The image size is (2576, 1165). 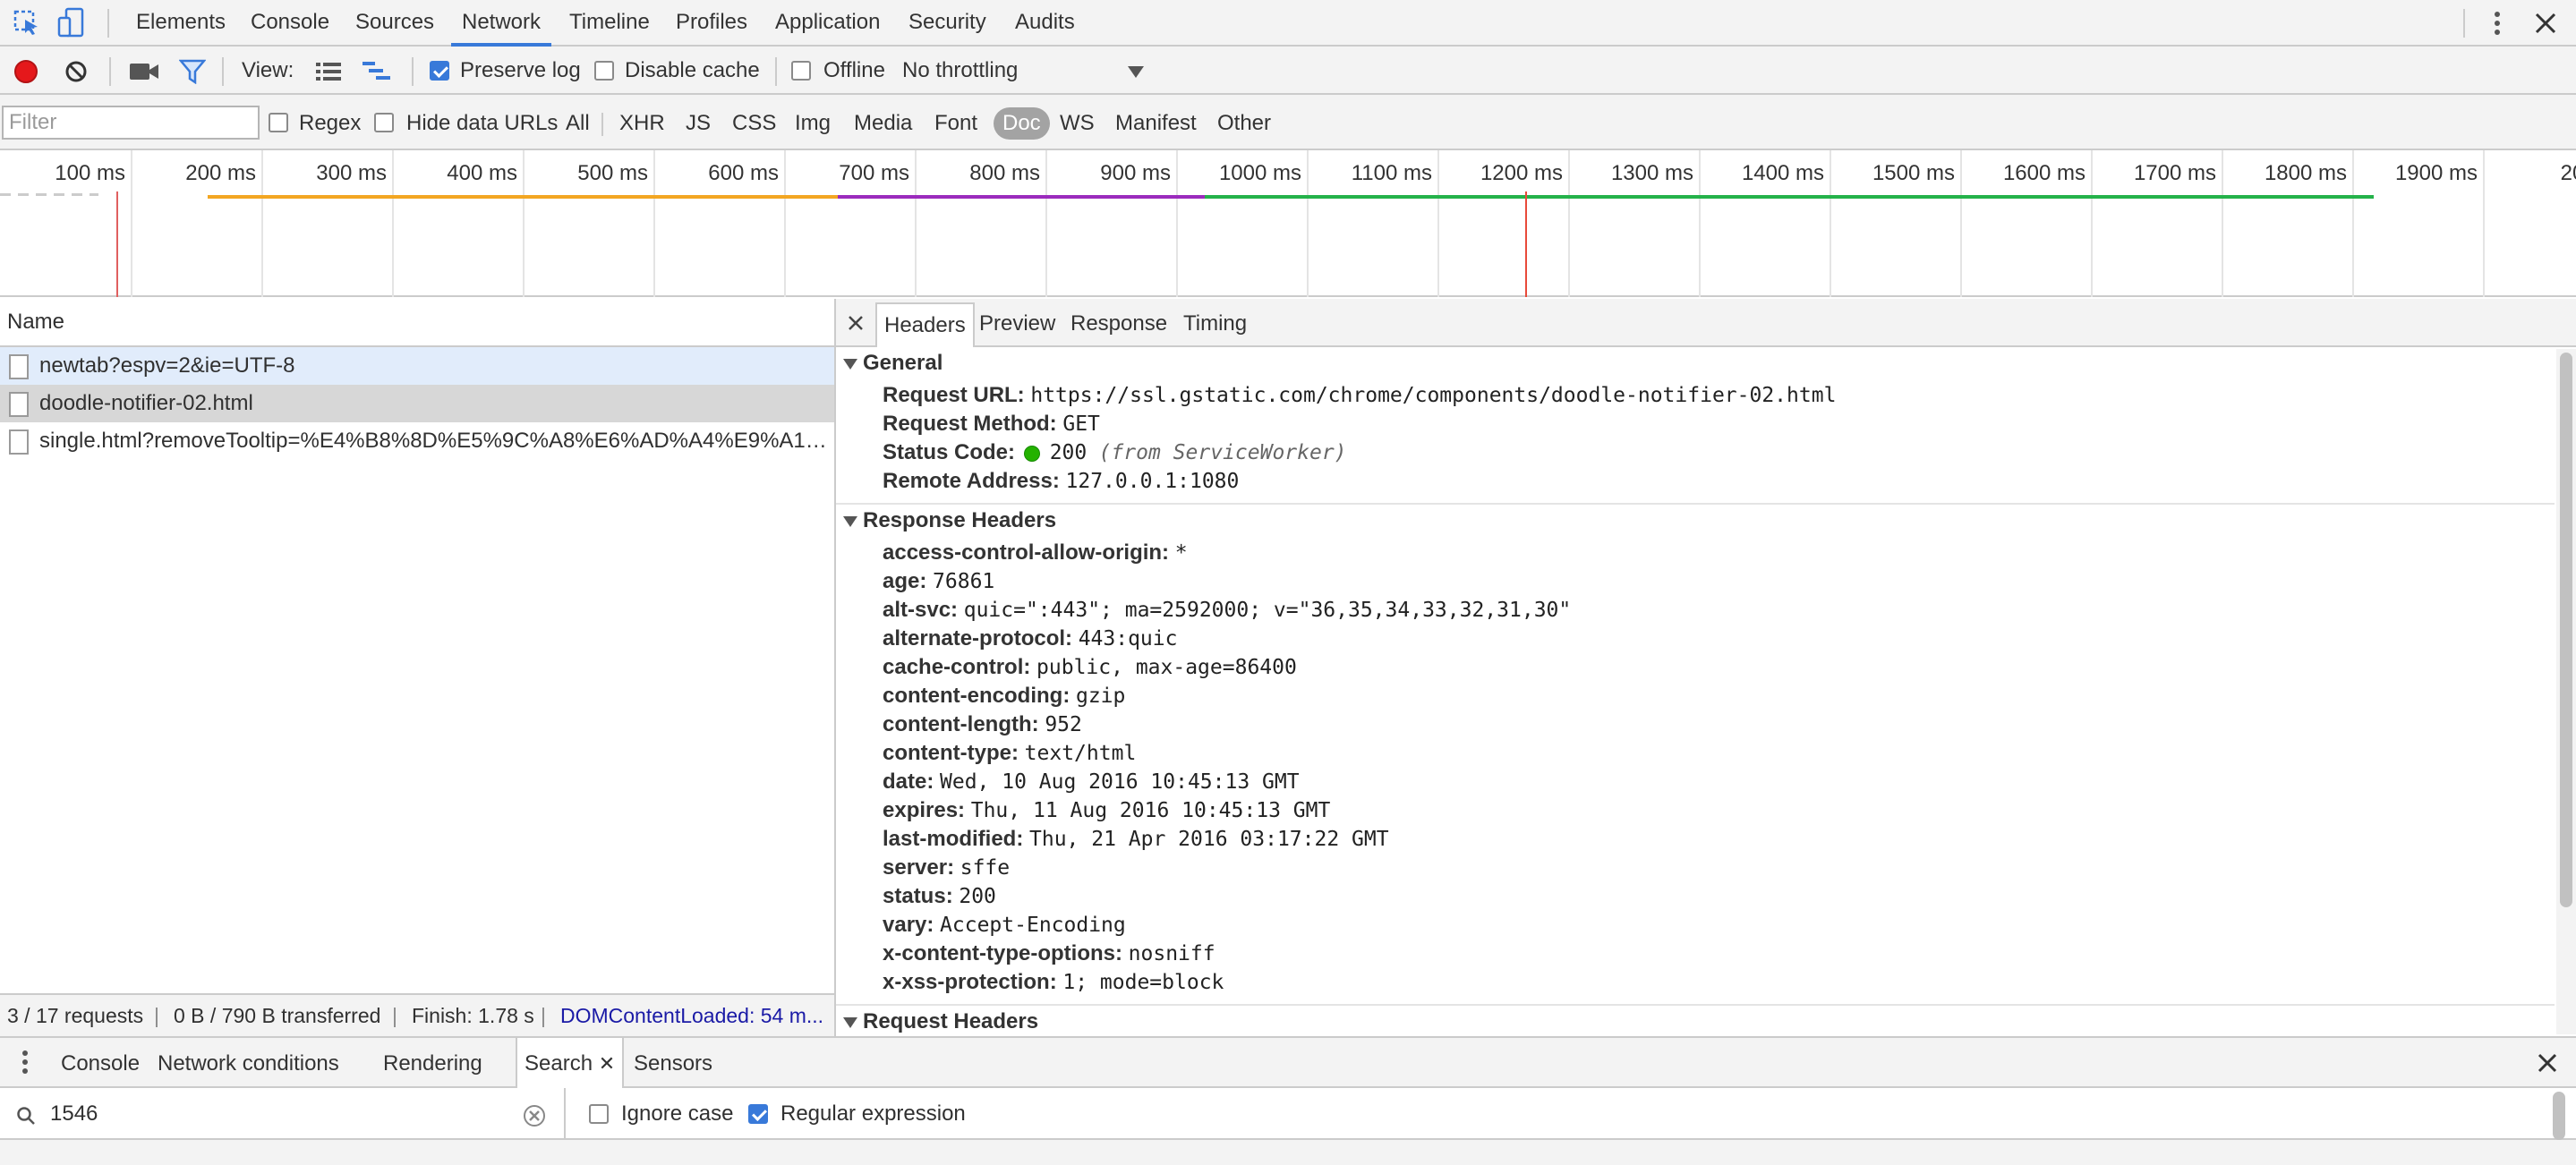 What do you see at coordinates (25, 1063) in the screenshot?
I see `drawer-menu-icon` at bounding box center [25, 1063].